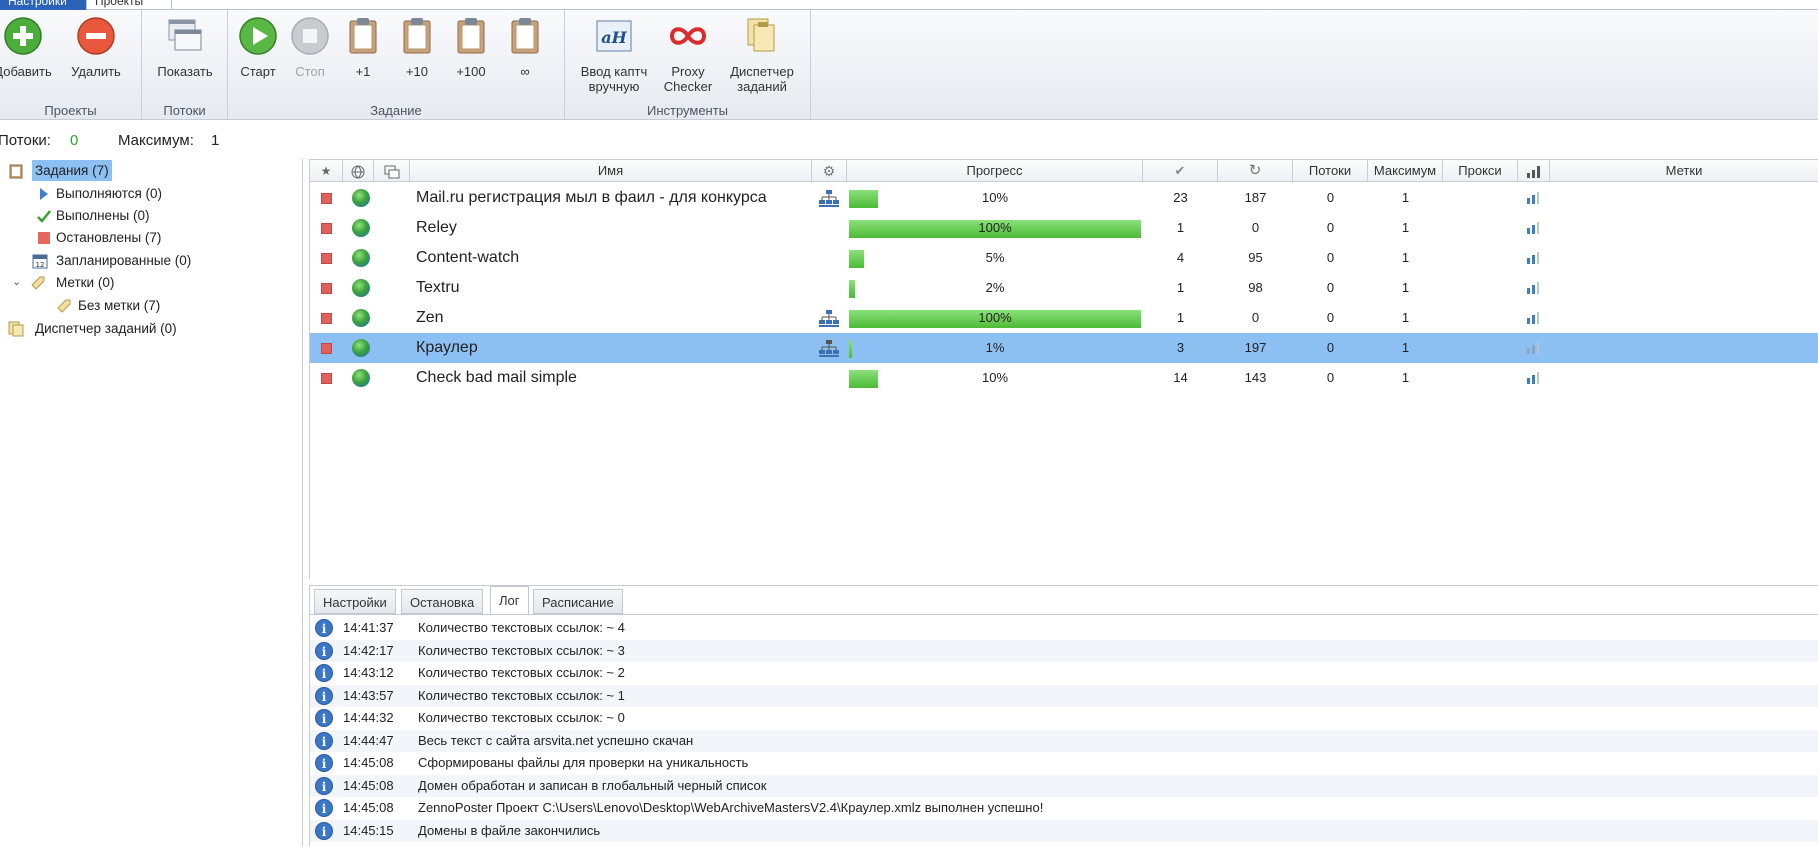 This screenshot has width=1818, height=847. Describe the element at coordinates (1180, 171) in the screenshot. I see `column-header-done: ✔` at that location.